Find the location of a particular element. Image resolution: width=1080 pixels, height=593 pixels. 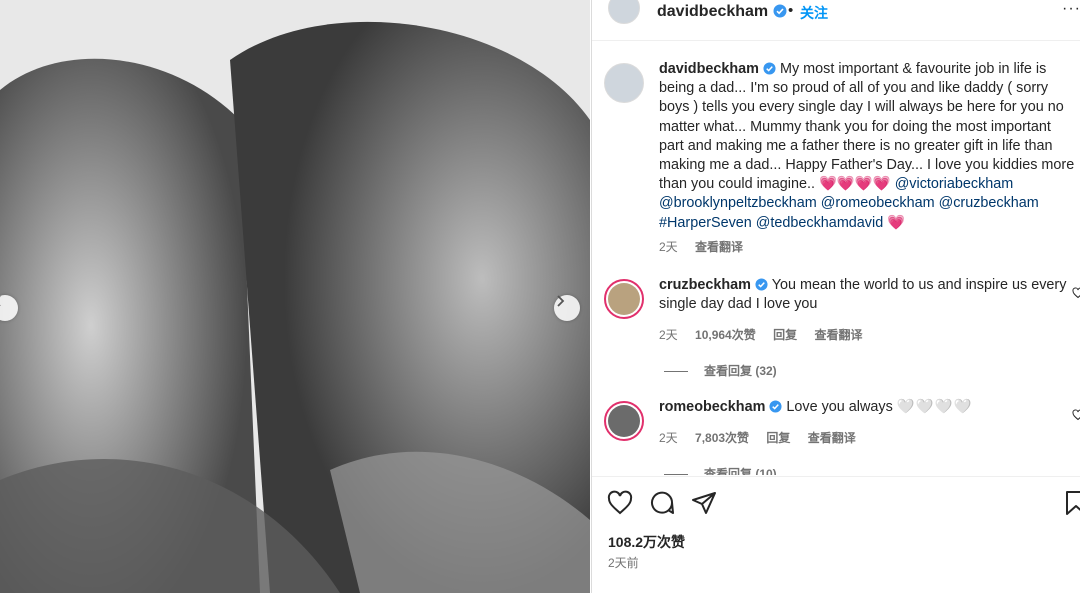

share-icon is located at coordinates (704, 503).